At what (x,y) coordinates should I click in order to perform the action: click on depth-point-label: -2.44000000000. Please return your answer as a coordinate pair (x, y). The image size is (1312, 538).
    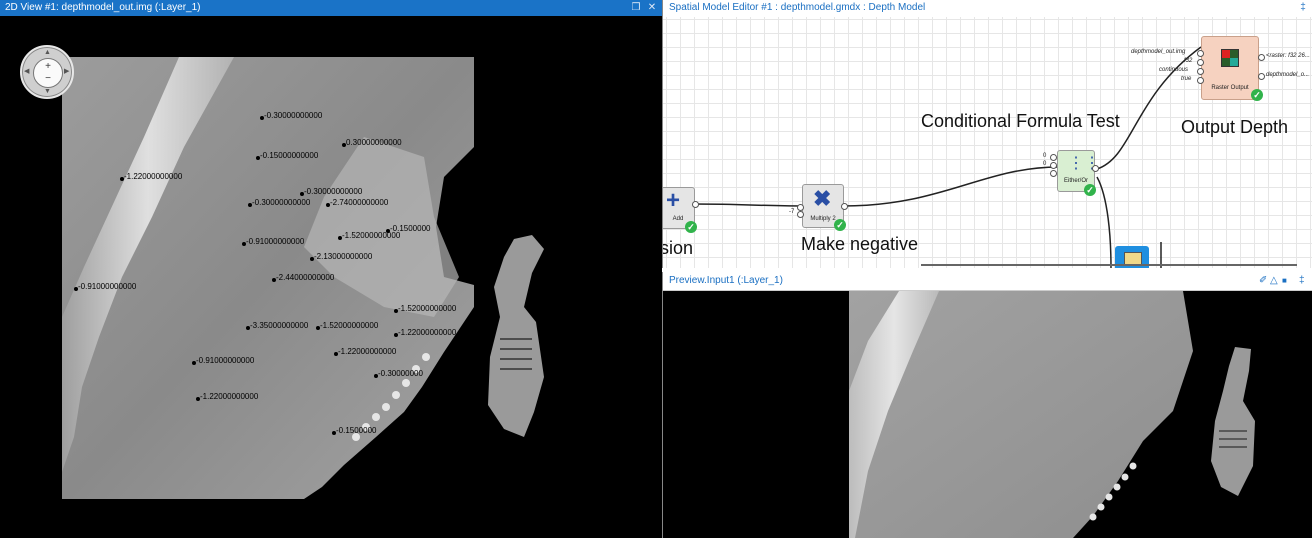
    Looking at the image, I should click on (305, 277).